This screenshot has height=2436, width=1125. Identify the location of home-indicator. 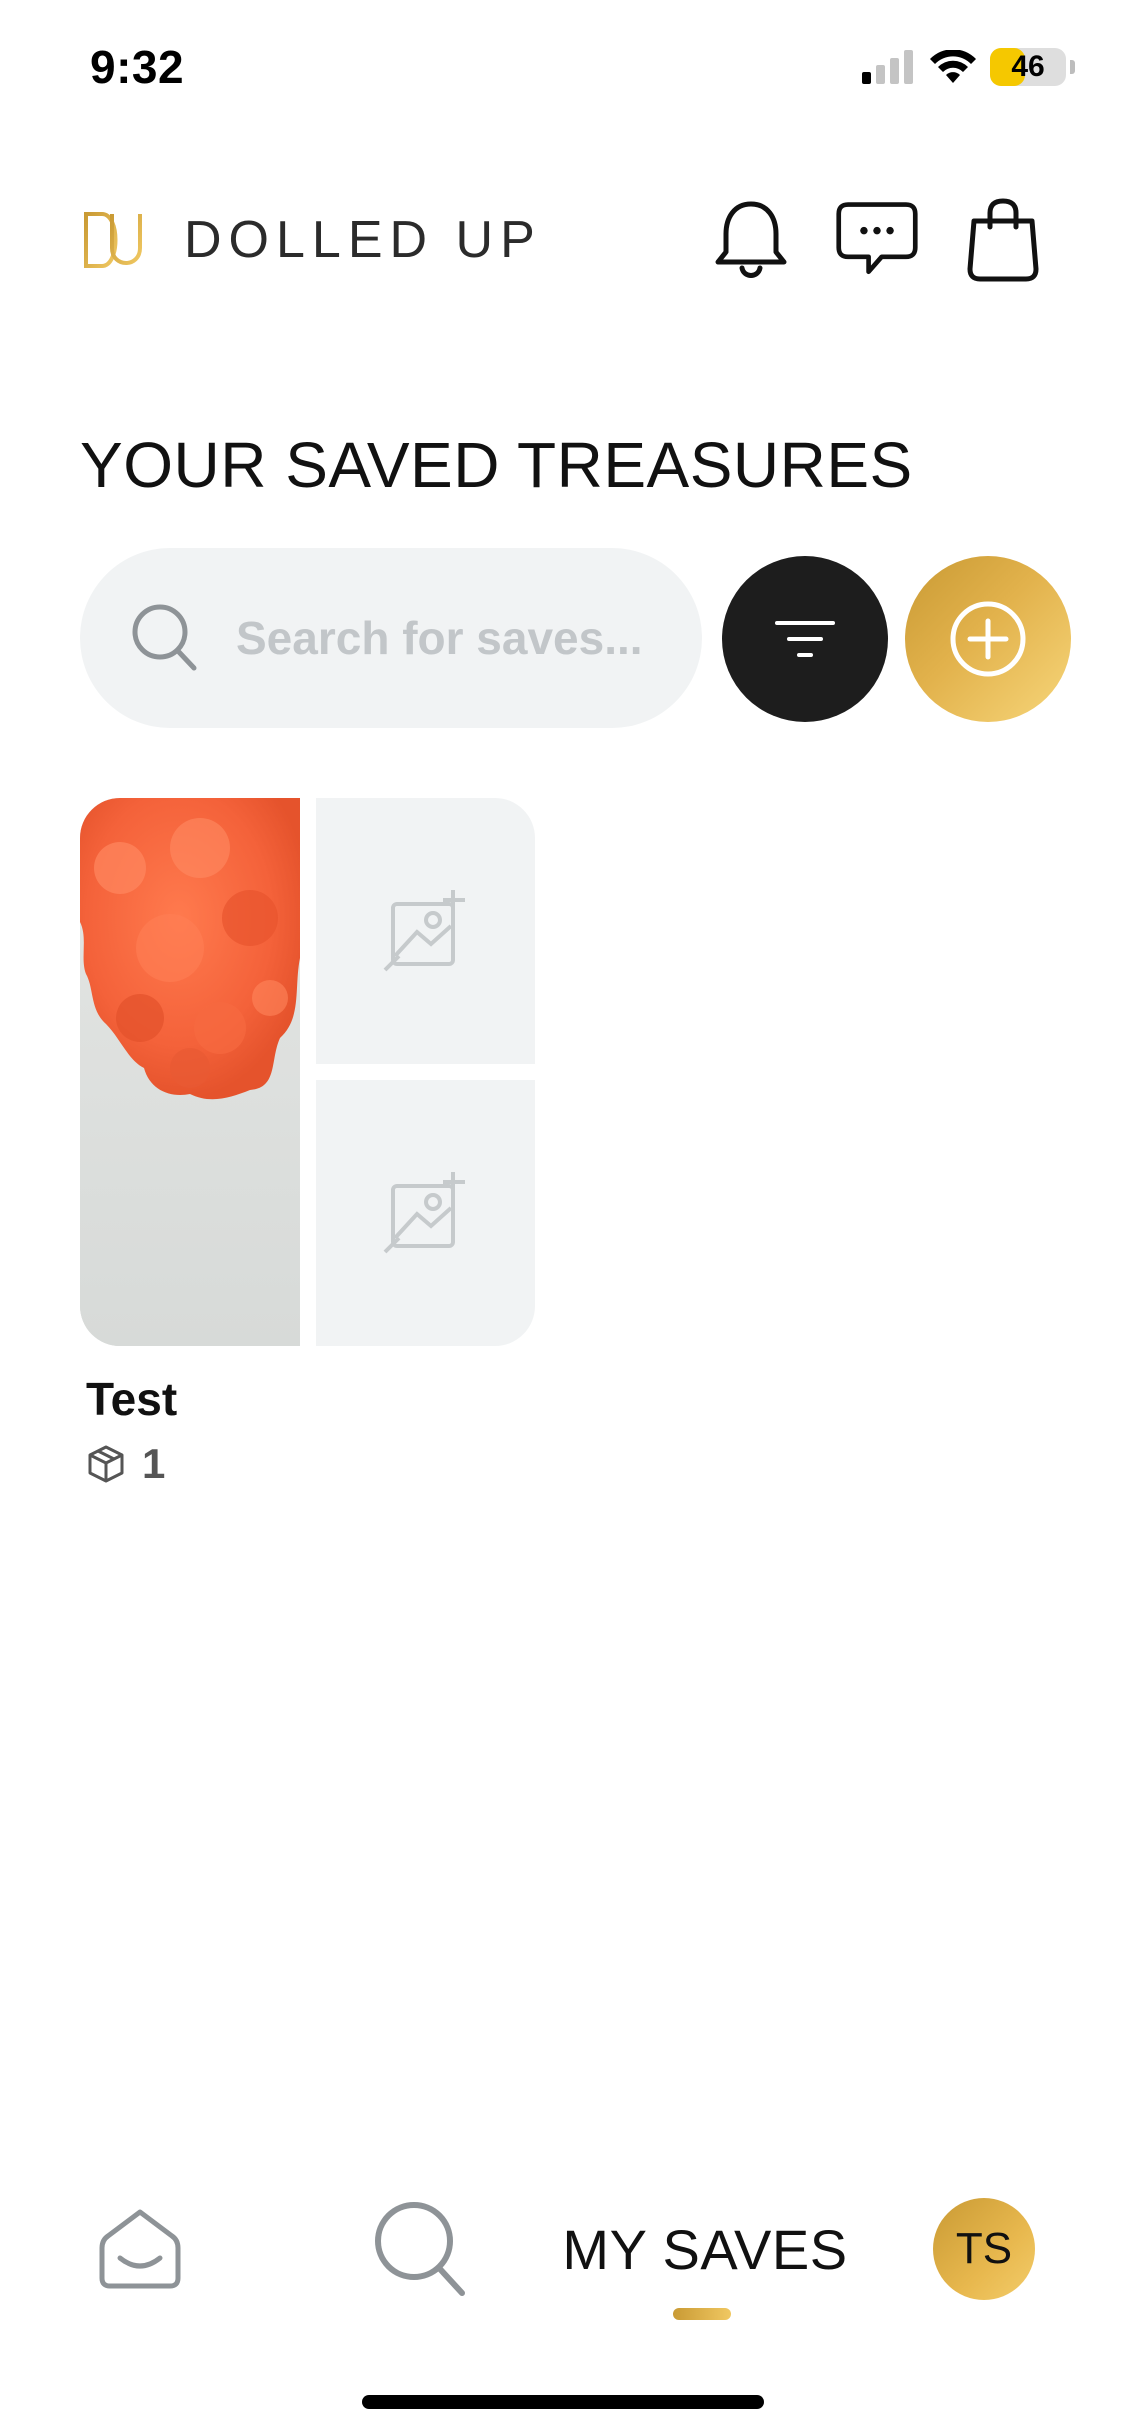
(563, 2402).